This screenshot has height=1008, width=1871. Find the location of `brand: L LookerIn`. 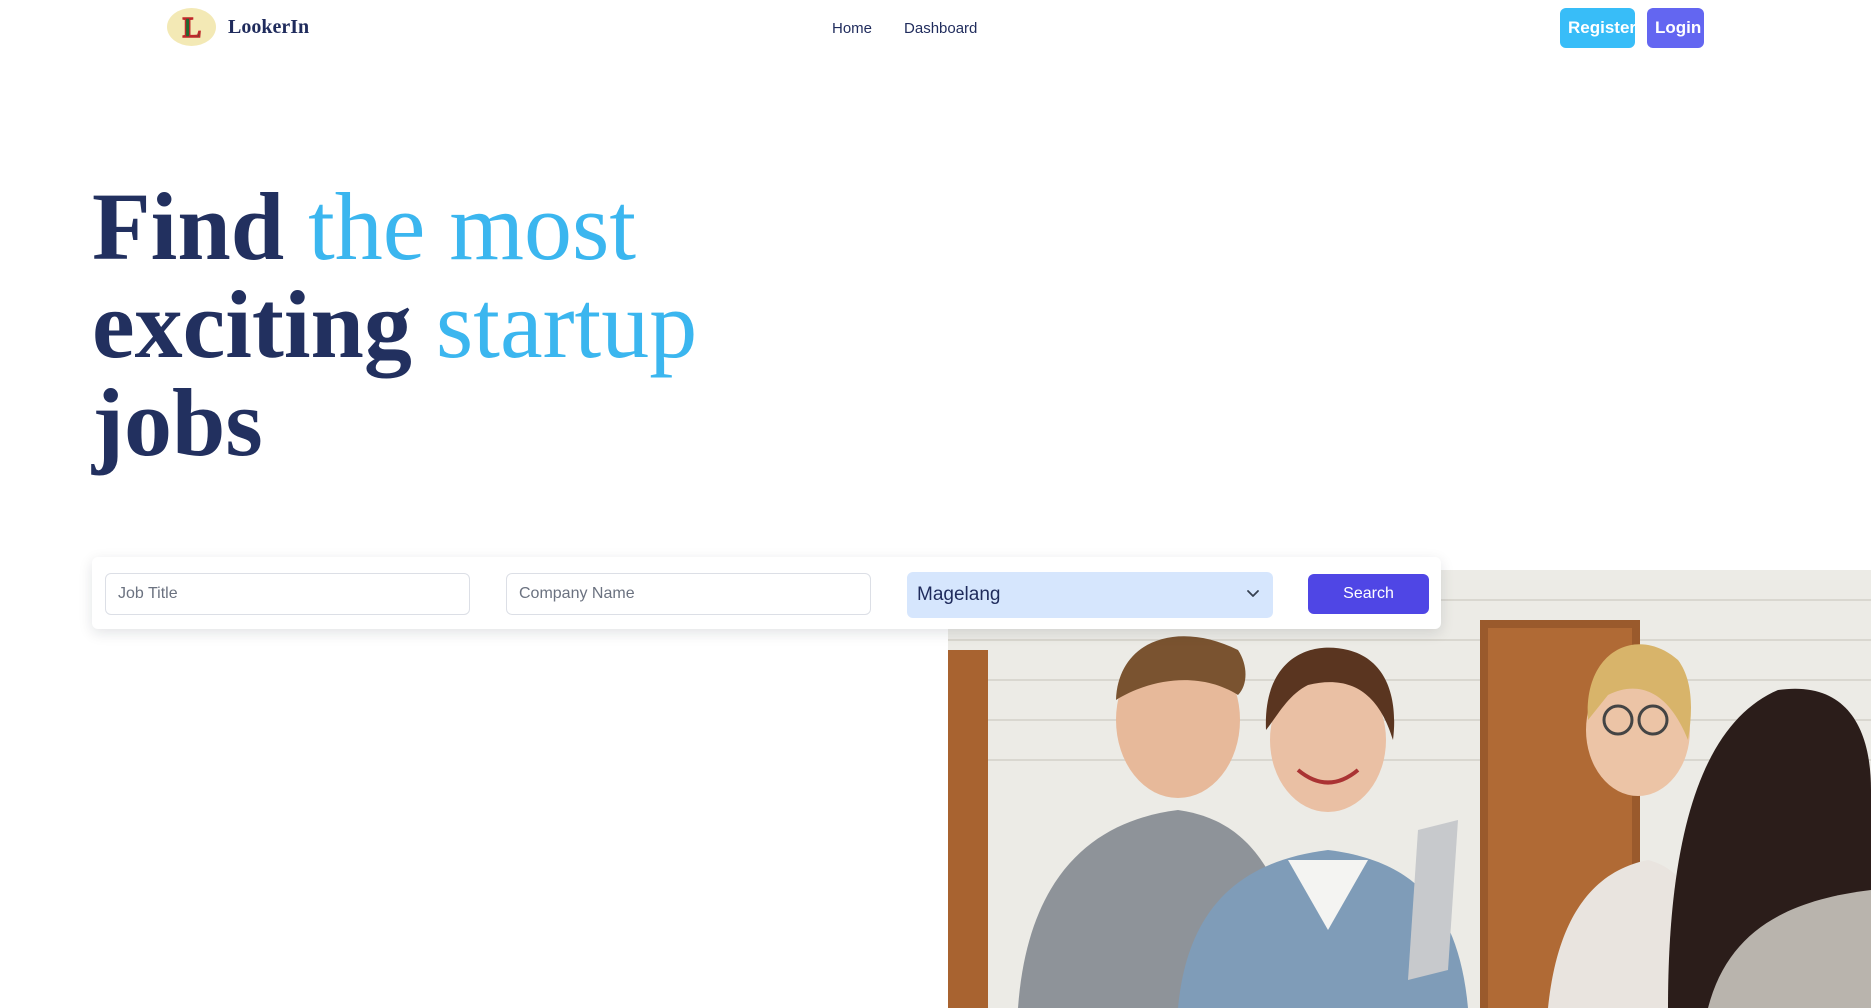

brand: L LookerIn is located at coordinates (238, 27).